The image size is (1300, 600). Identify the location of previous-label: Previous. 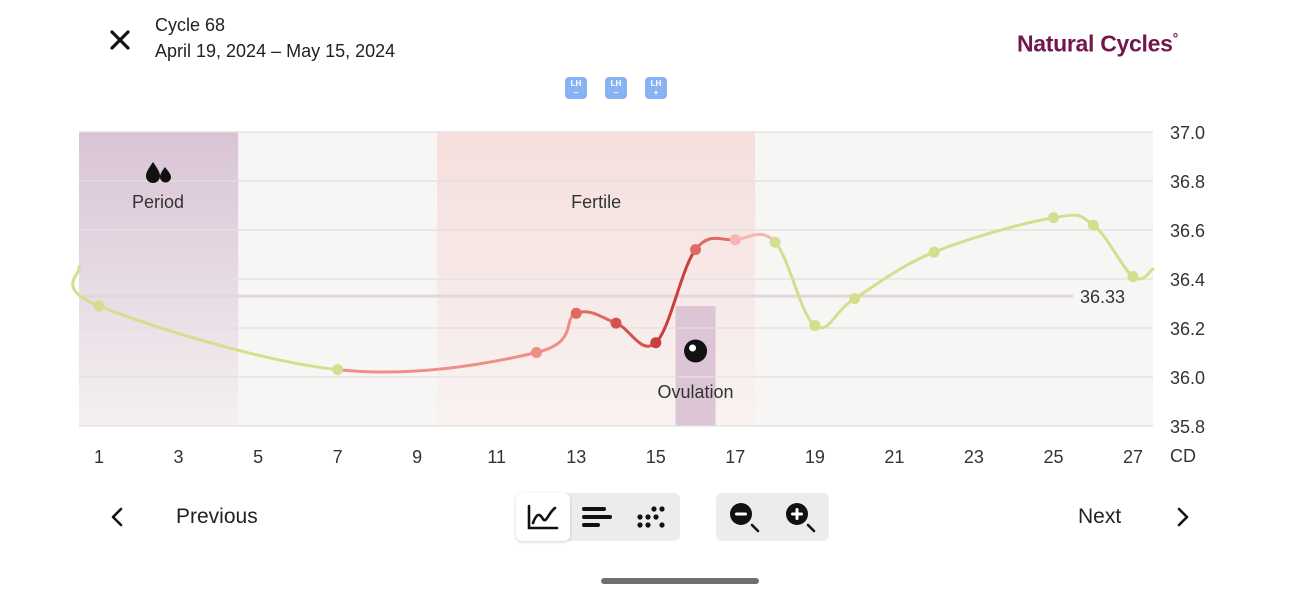
(217, 516).